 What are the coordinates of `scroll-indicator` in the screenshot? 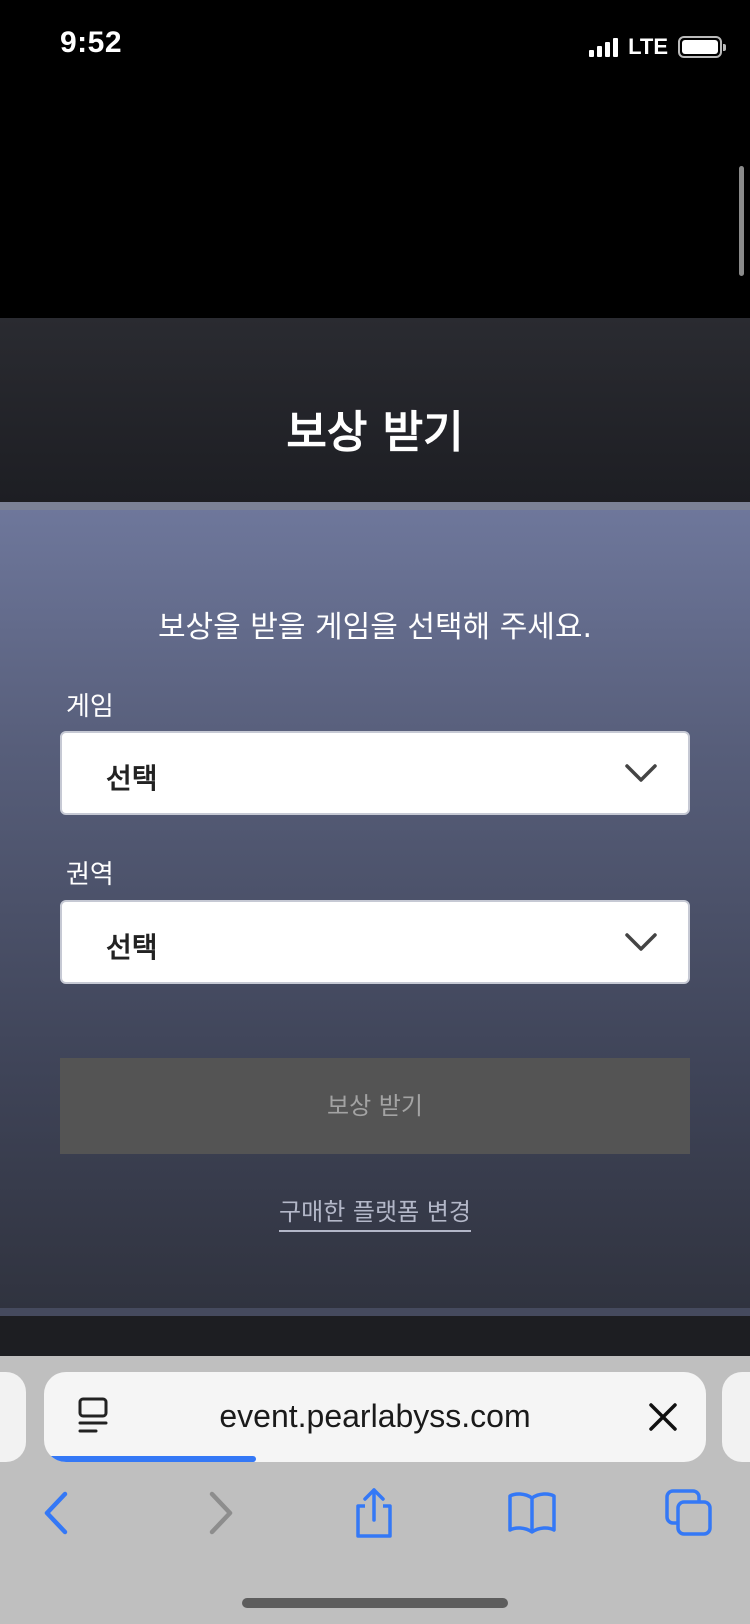 It's located at (741, 221).